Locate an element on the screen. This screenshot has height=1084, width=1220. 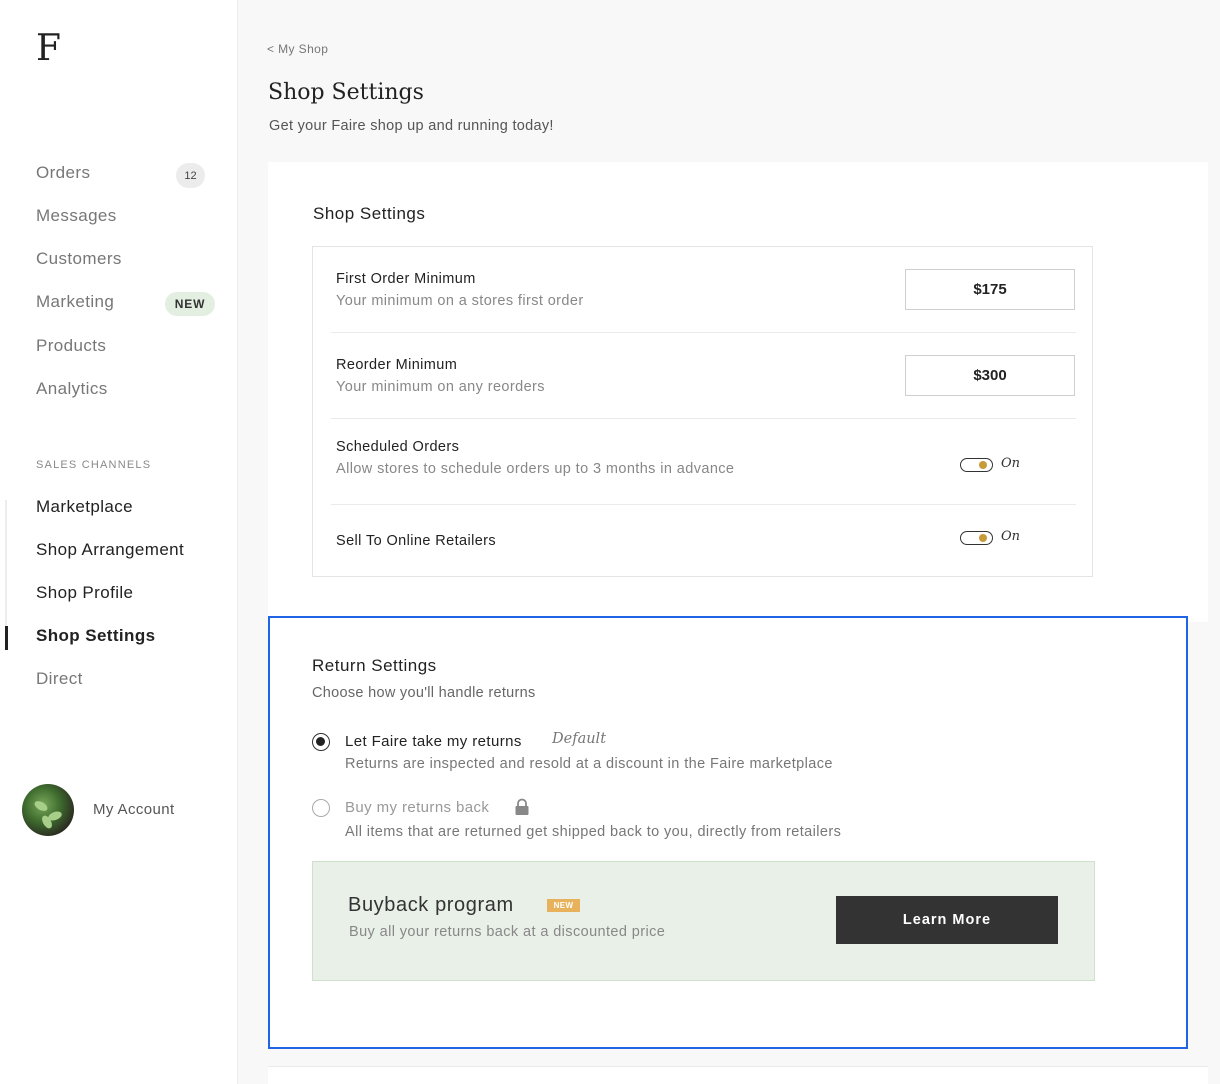
sidebar-item-shop-profile: Shop Profile is located at coordinates (84, 593).